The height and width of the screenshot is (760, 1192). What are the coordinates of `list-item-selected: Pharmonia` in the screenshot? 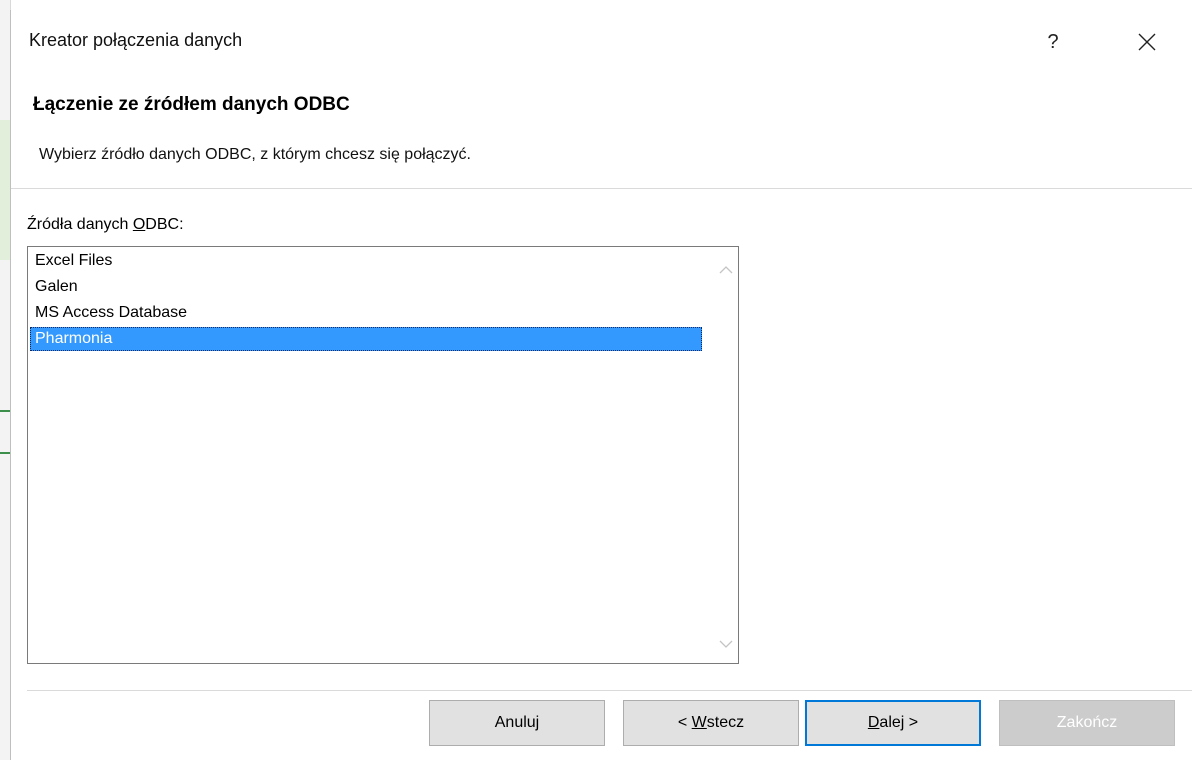 It's located at (366, 339).